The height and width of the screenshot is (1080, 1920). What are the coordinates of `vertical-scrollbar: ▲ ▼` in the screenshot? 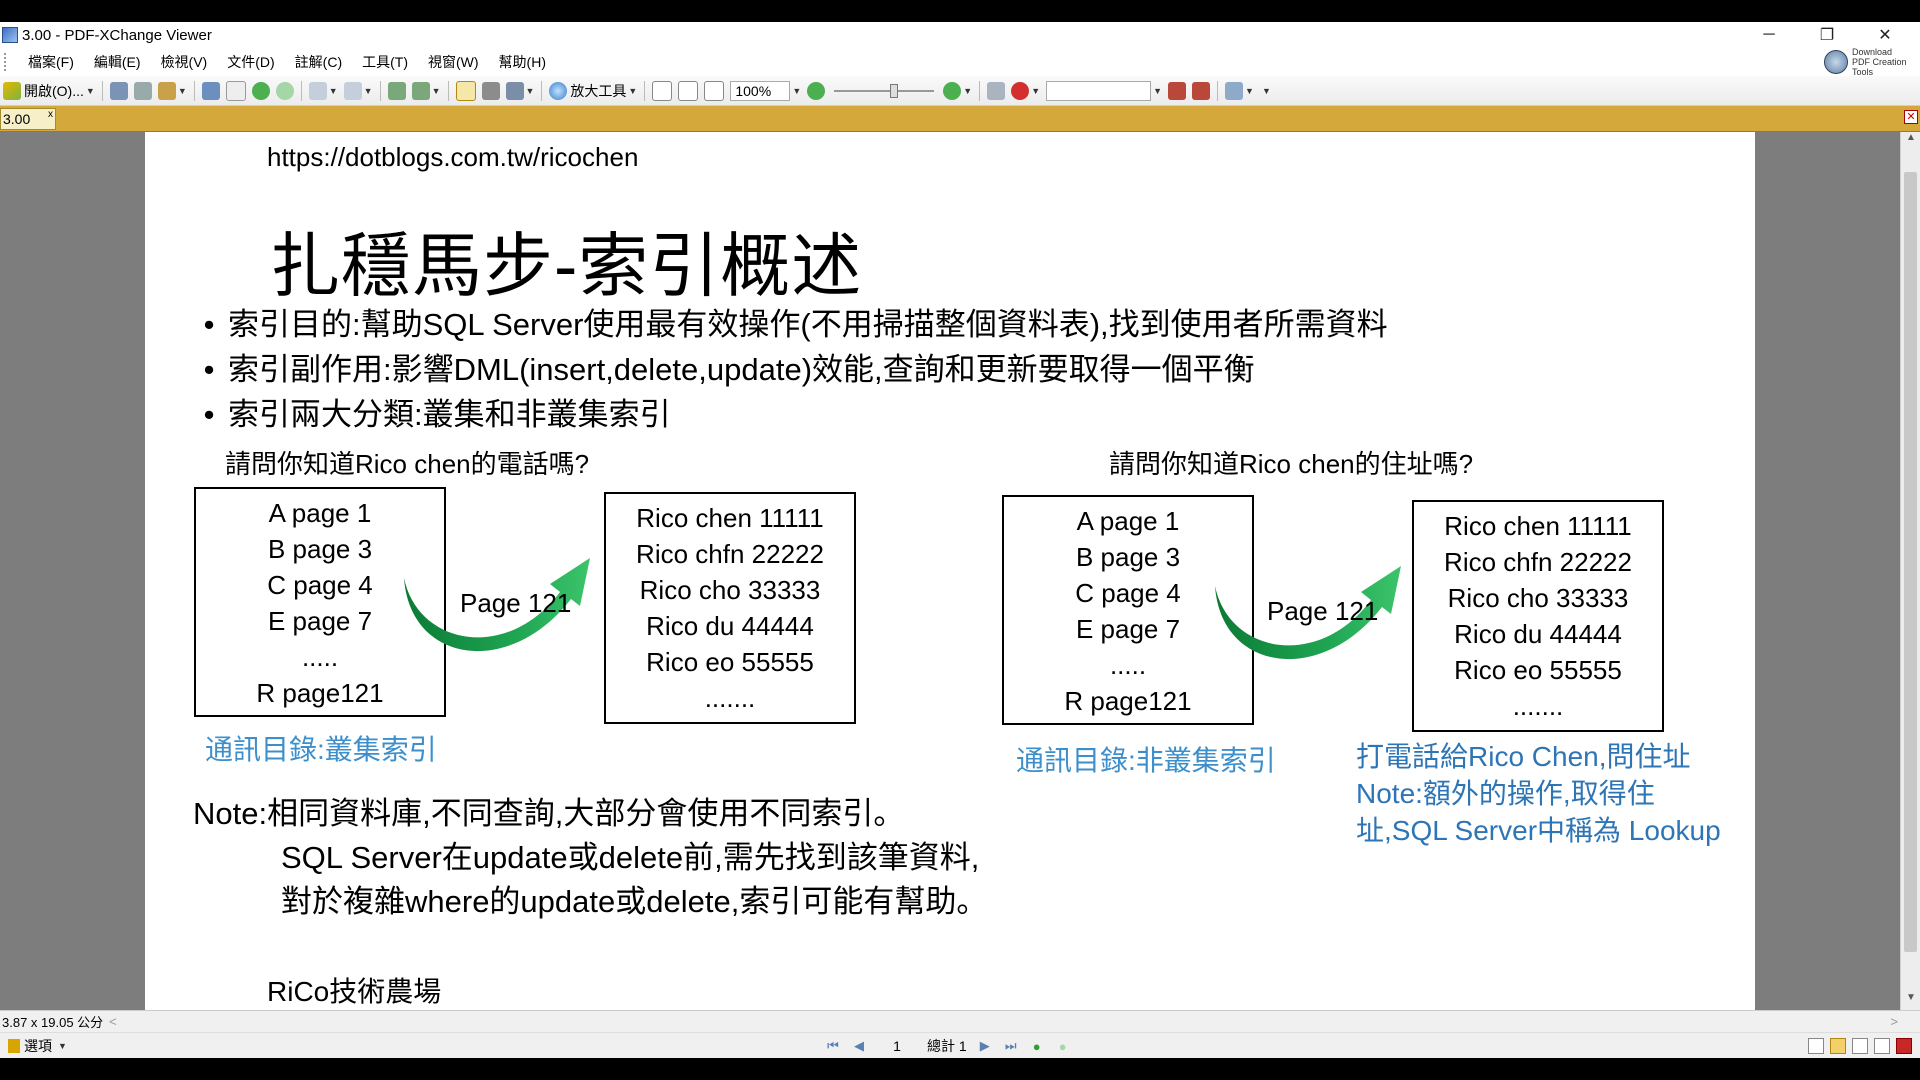 It's located at (1910, 571).